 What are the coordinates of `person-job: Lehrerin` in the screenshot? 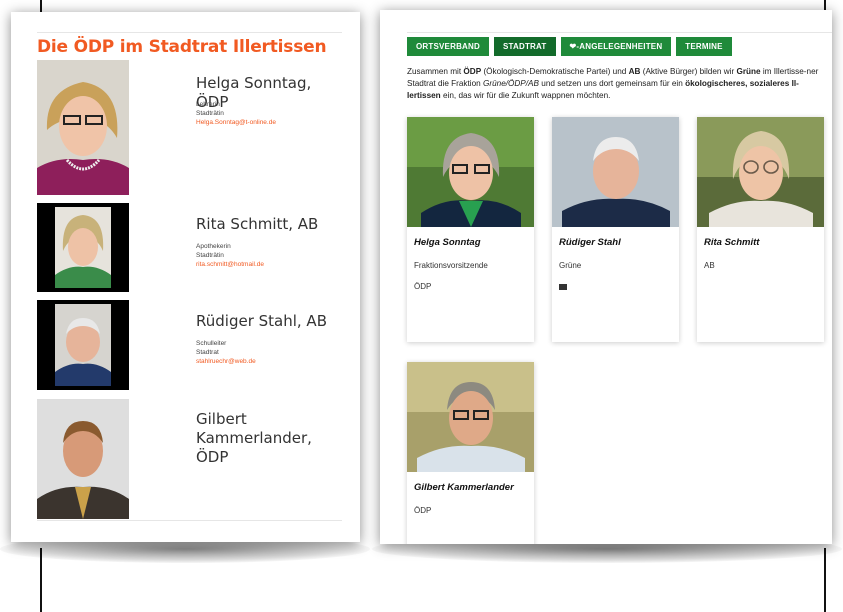 It's located at (208, 104).